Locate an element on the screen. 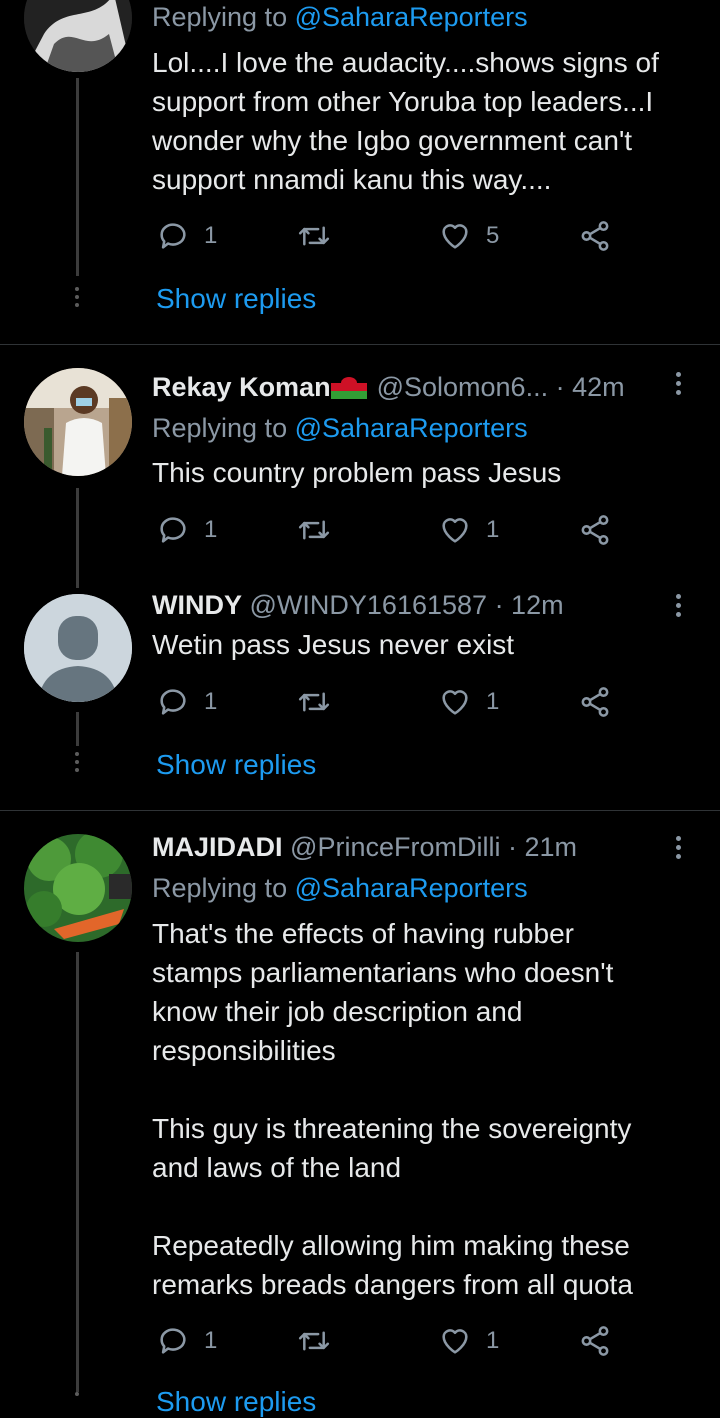  flag-emoji is located at coordinates (348, 387).